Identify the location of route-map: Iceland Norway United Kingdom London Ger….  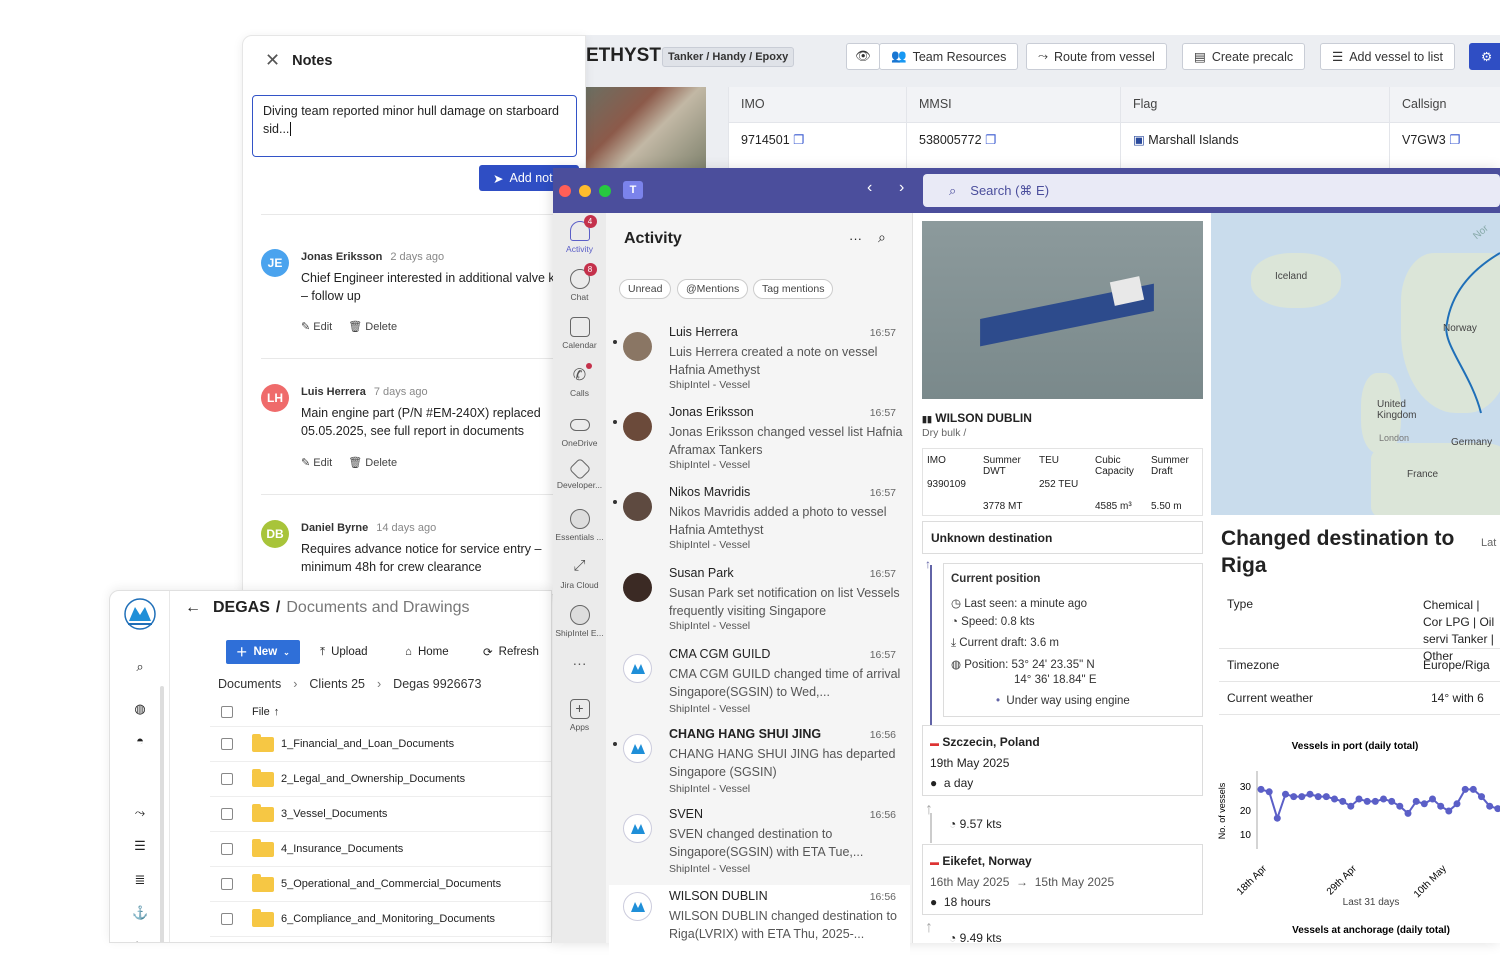
(1355, 368).